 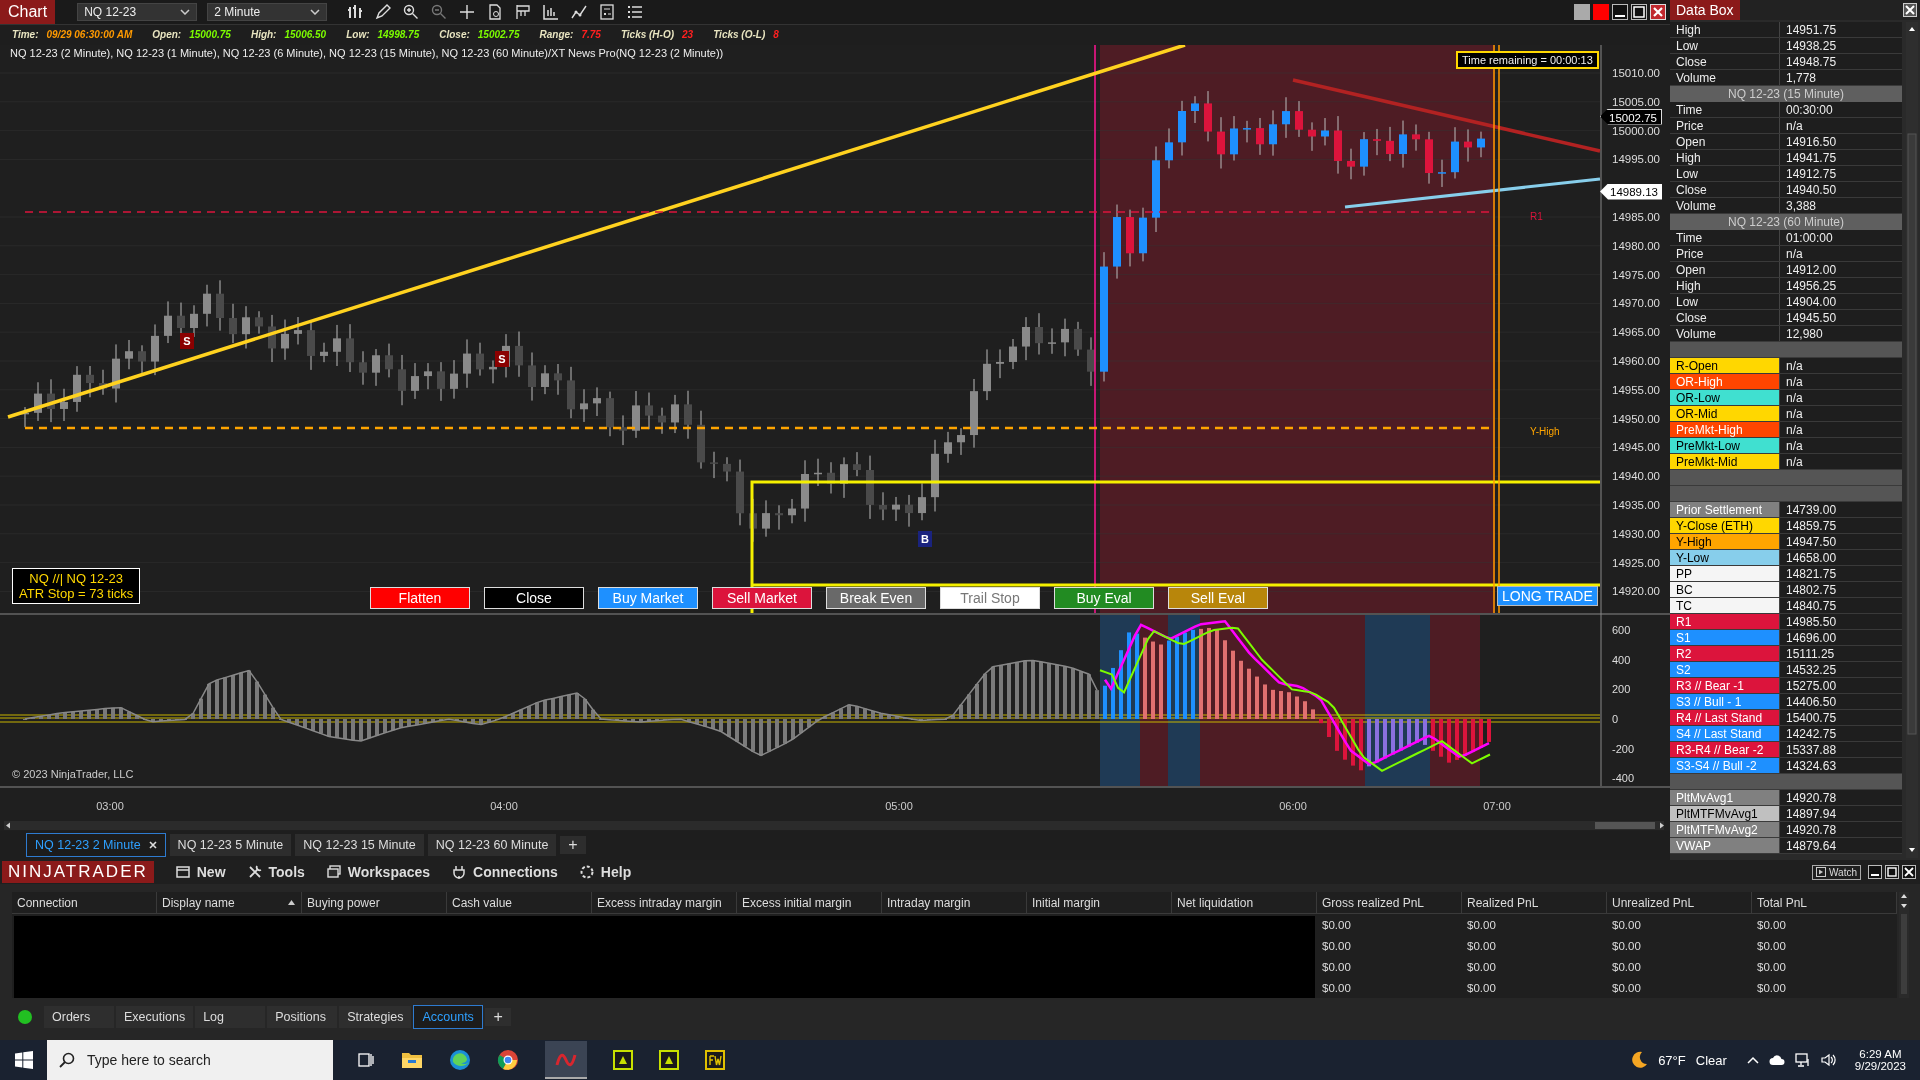 I want to click on column-header: Cash value, so click(x=519, y=903).